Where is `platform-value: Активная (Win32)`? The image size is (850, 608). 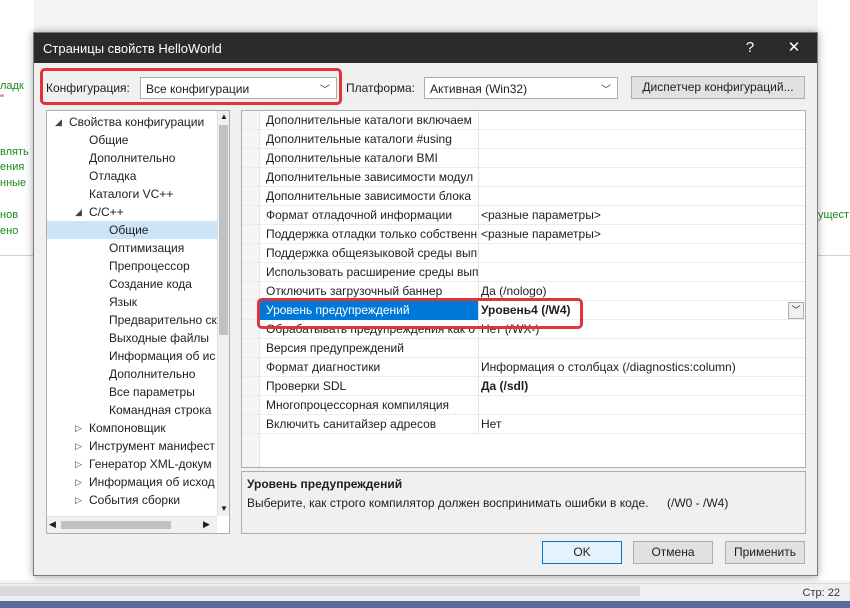
platform-value: Активная (Win32) is located at coordinates (479, 89).